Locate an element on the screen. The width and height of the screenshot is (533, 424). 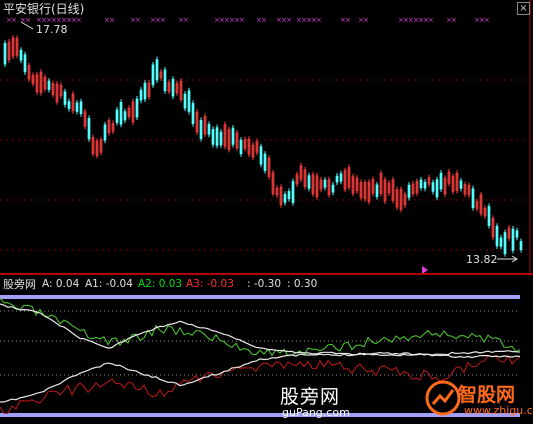
watermark-text: 股旁网 is located at coordinates (310, 397).